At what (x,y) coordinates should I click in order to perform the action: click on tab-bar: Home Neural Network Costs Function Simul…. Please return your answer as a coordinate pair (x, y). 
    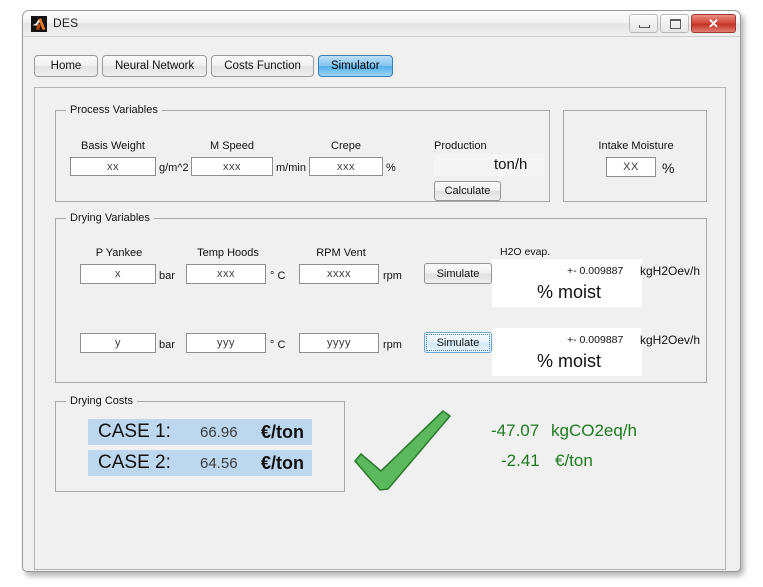
    Looking at the image, I should click on (213, 66).